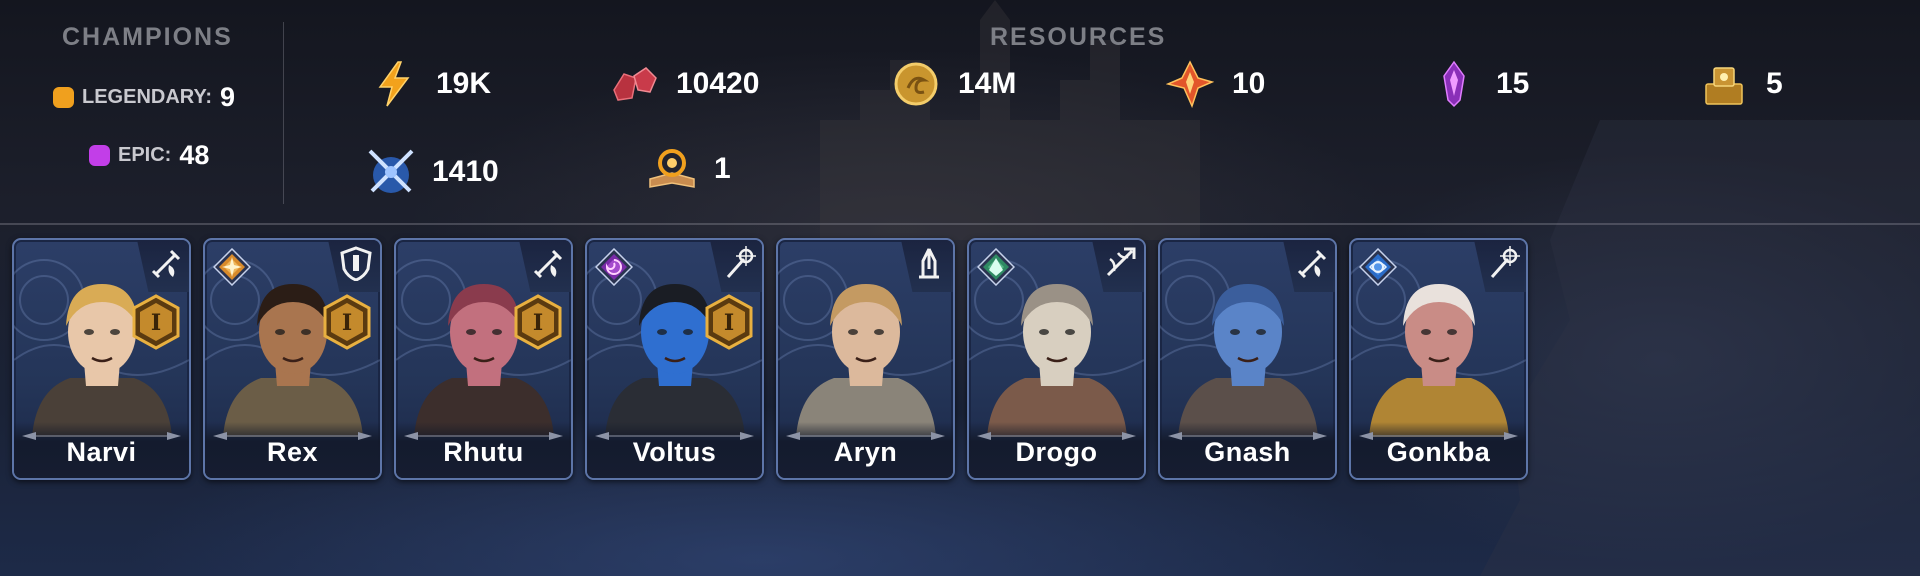  What do you see at coordinates (1215, 84) in the screenshot?
I see `resource-sacred-shard: 10` at bounding box center [1215, 84].